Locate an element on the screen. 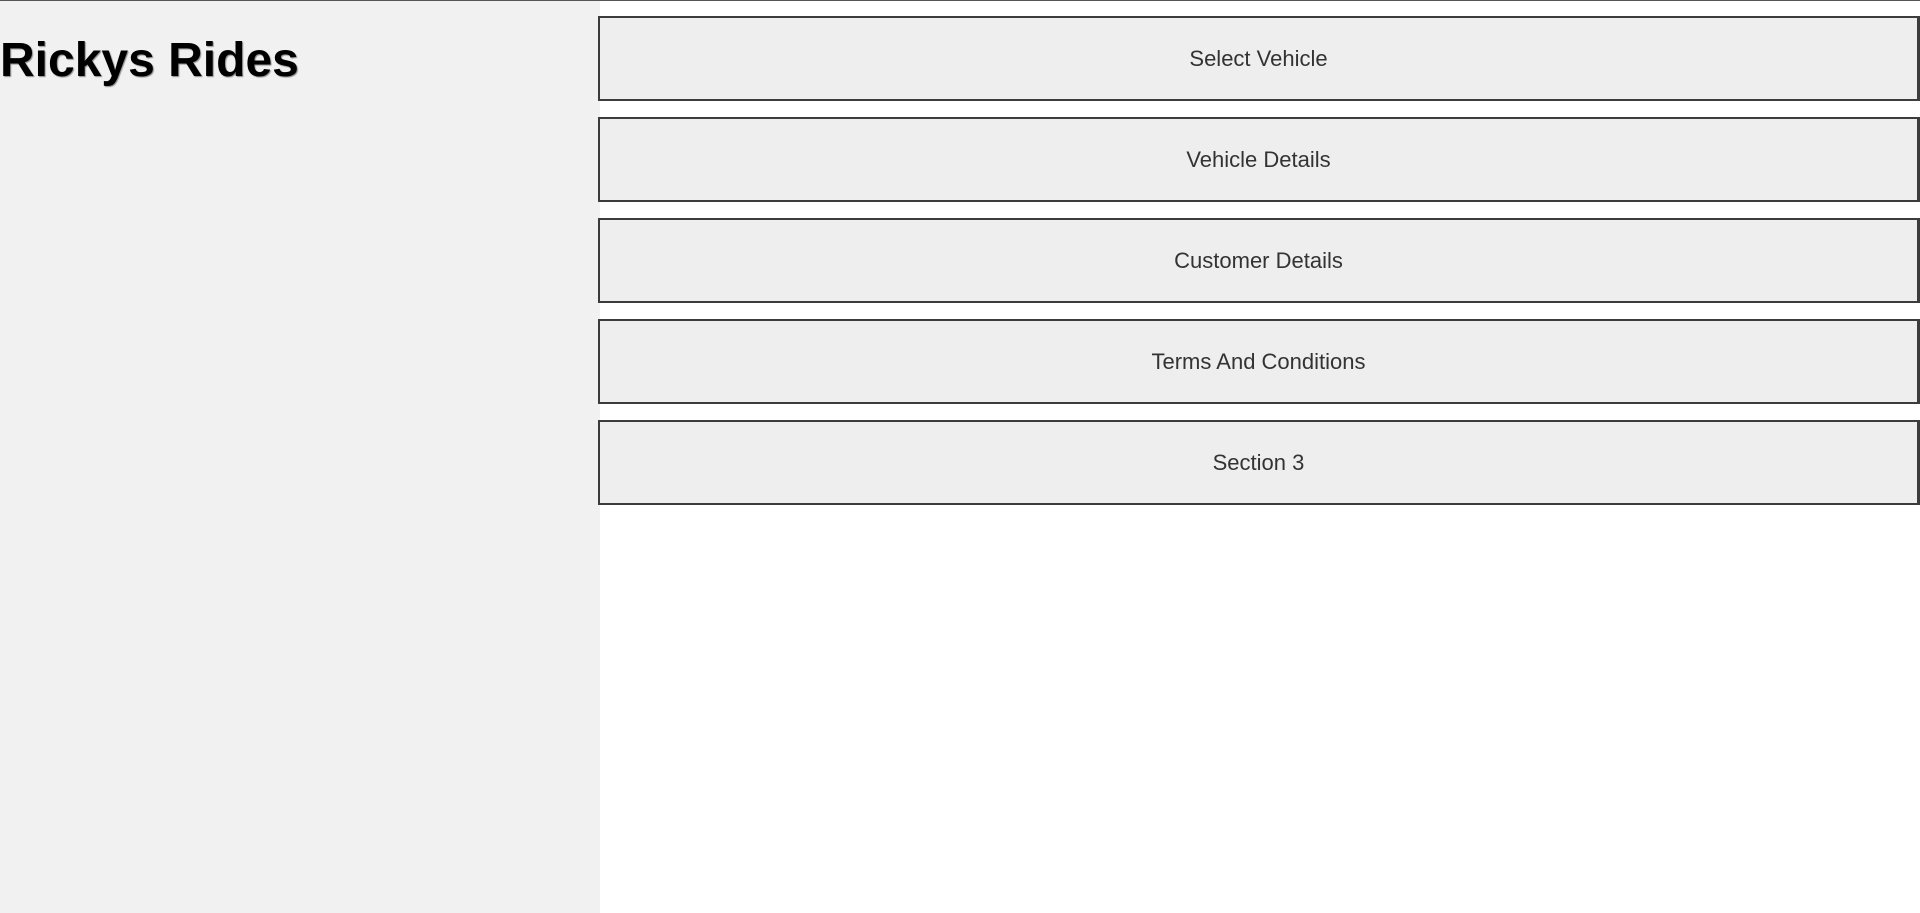  section-3-button: Section 3 is located at coordinates (1259, 462).